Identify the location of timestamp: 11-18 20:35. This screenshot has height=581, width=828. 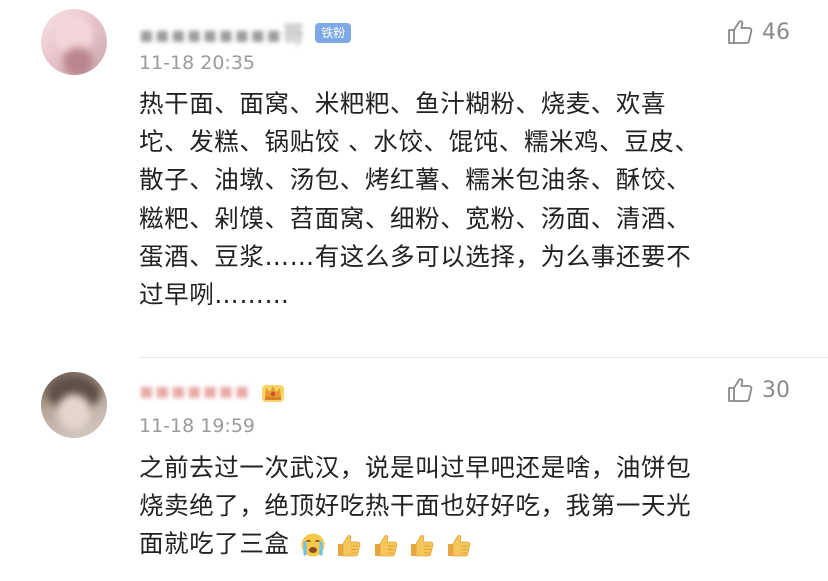
(197, 63).